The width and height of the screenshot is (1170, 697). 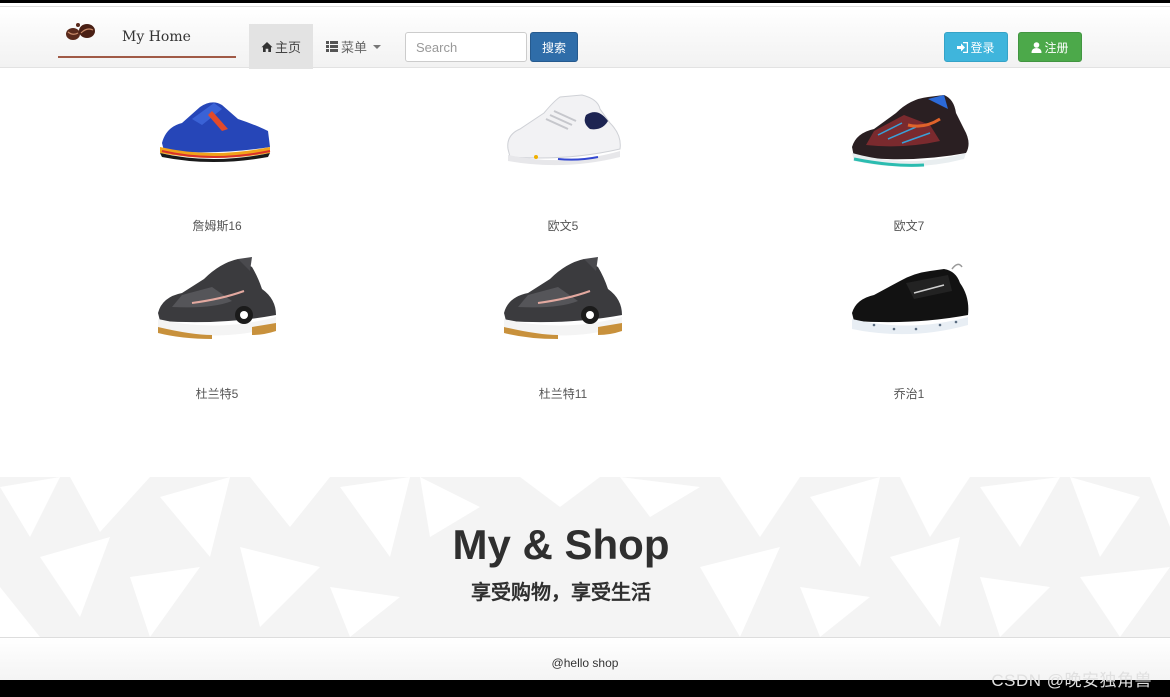 I want to click on product-card: 欧文5, so click(x=563, y=165).